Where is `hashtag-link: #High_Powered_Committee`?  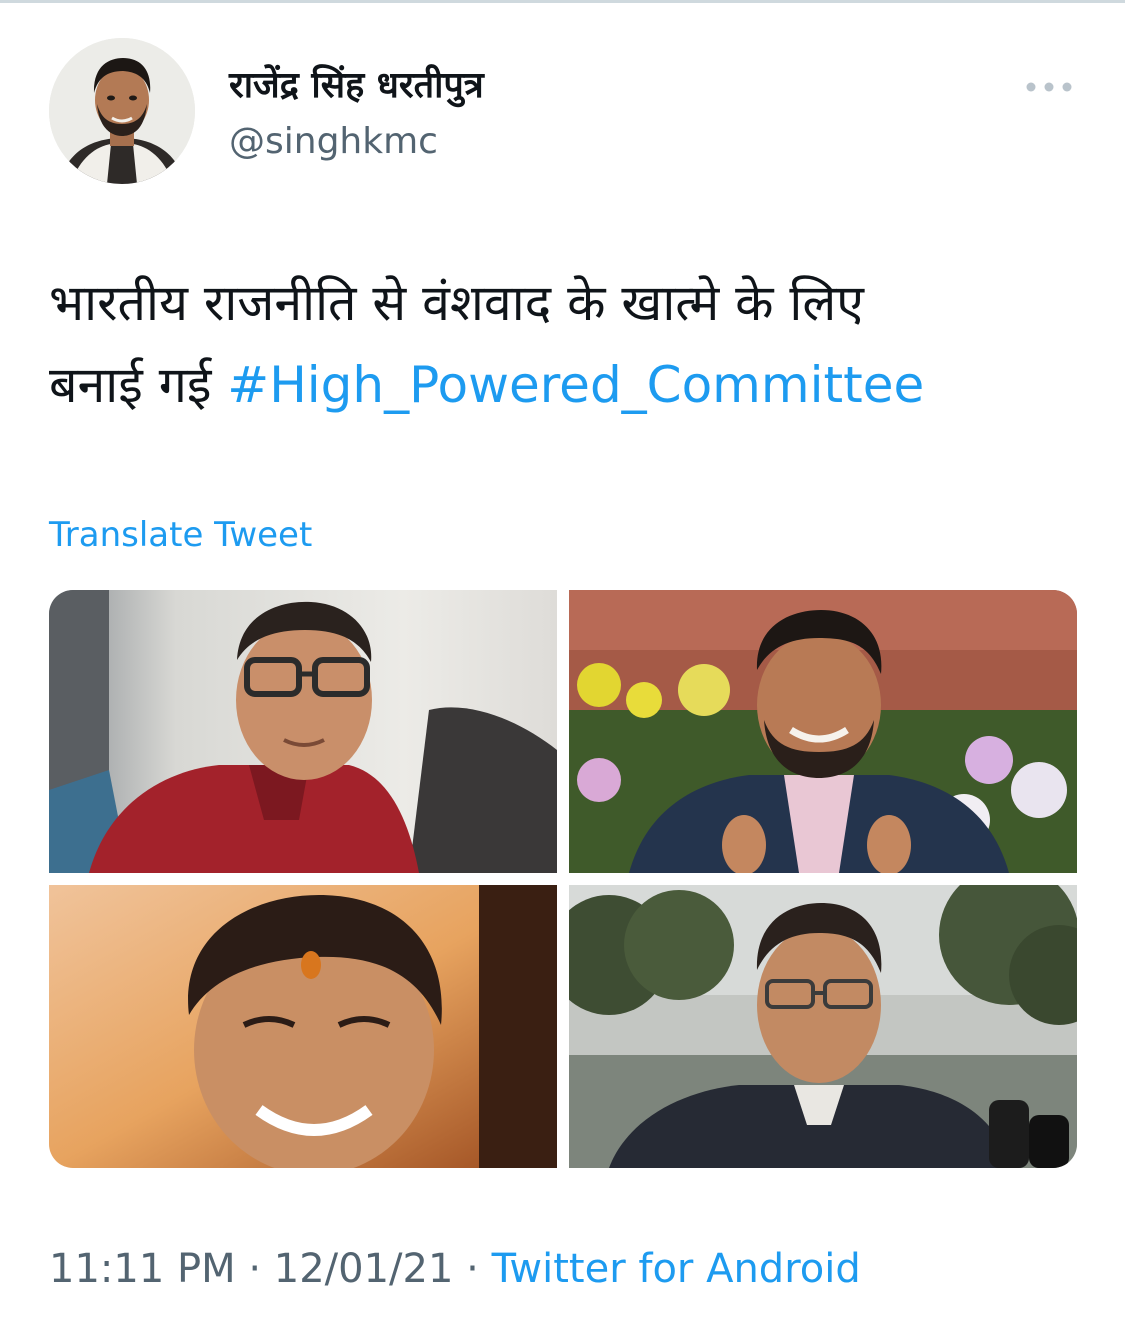
hashtag-link: #High_Powered_Committee is located at coordinates (575, 385).